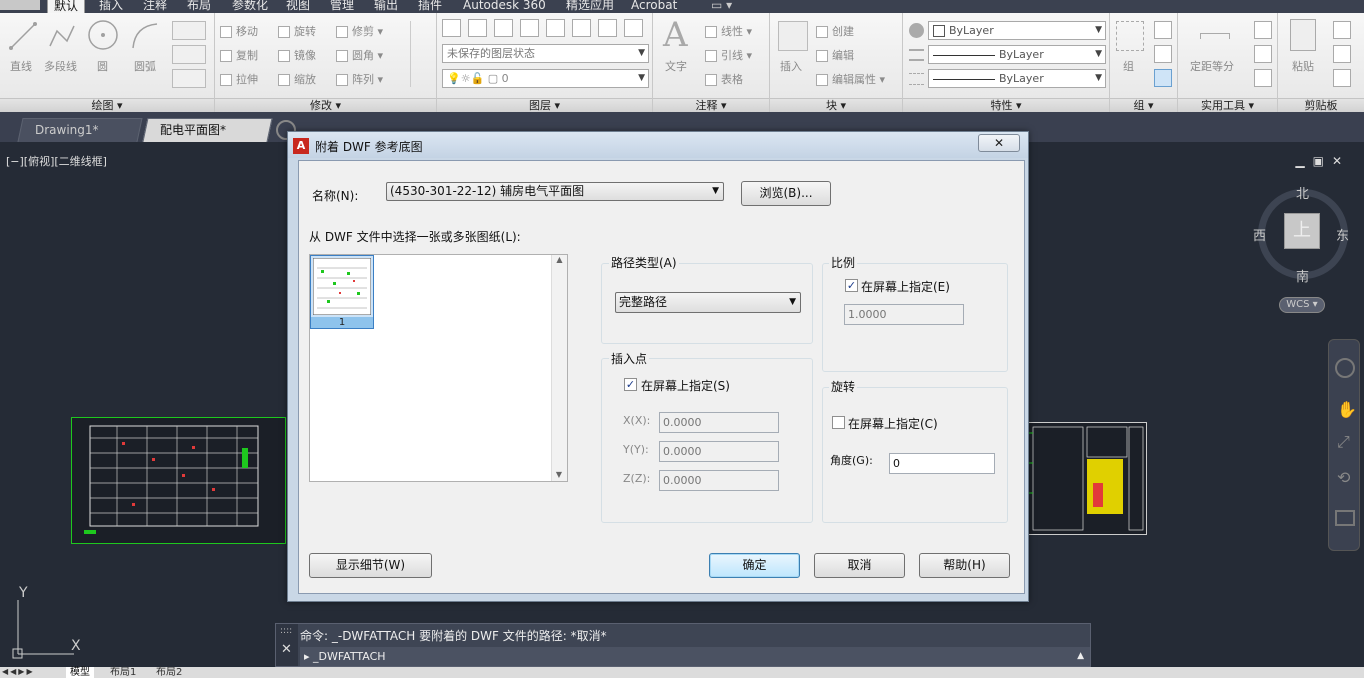 The height and width of the screenshot is (678, 1364). Describe the element at coordinates (438, 368) in the screenshot. I see `sheet-list: 1 ▲ ▼` at that location.